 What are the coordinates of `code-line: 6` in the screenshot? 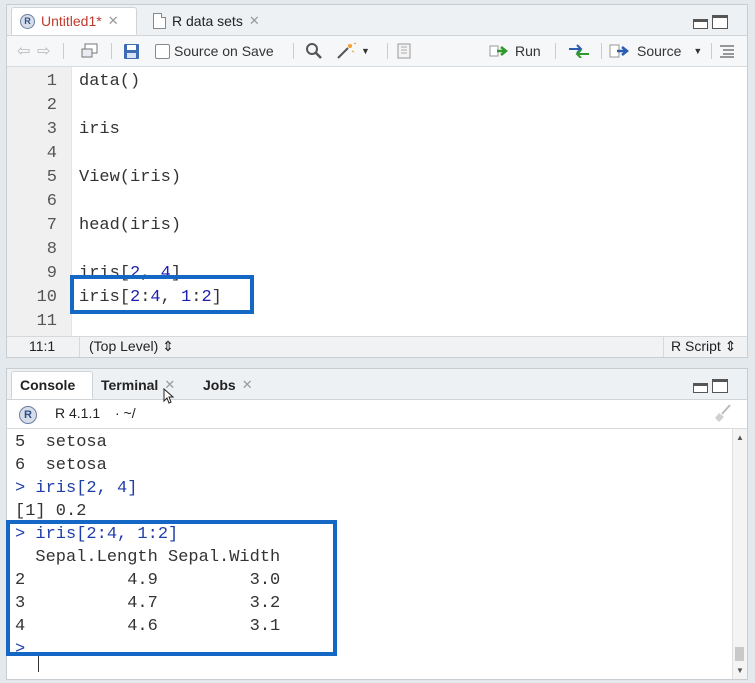 It's located at (377, 202).